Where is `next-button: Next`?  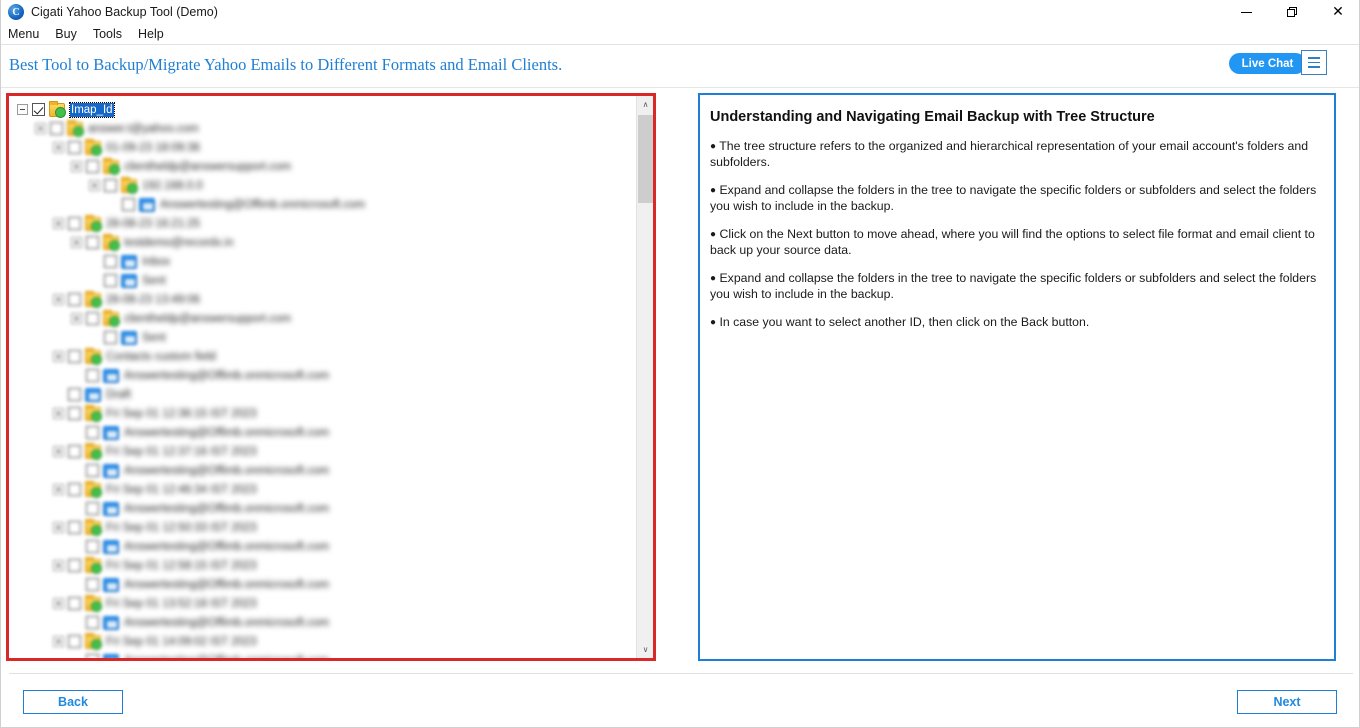
next-button: Next is located at coordinates (1287, 702).